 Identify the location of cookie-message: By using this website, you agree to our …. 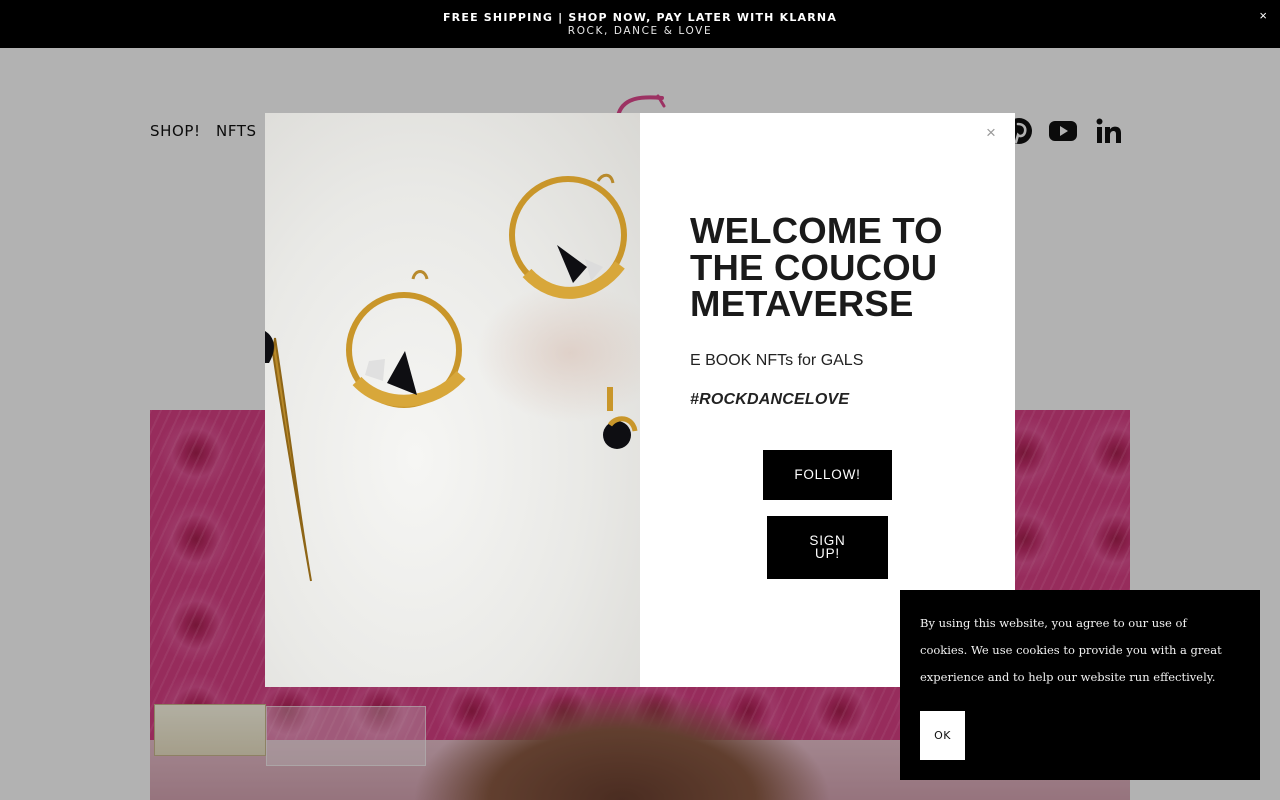
(1071, 650).